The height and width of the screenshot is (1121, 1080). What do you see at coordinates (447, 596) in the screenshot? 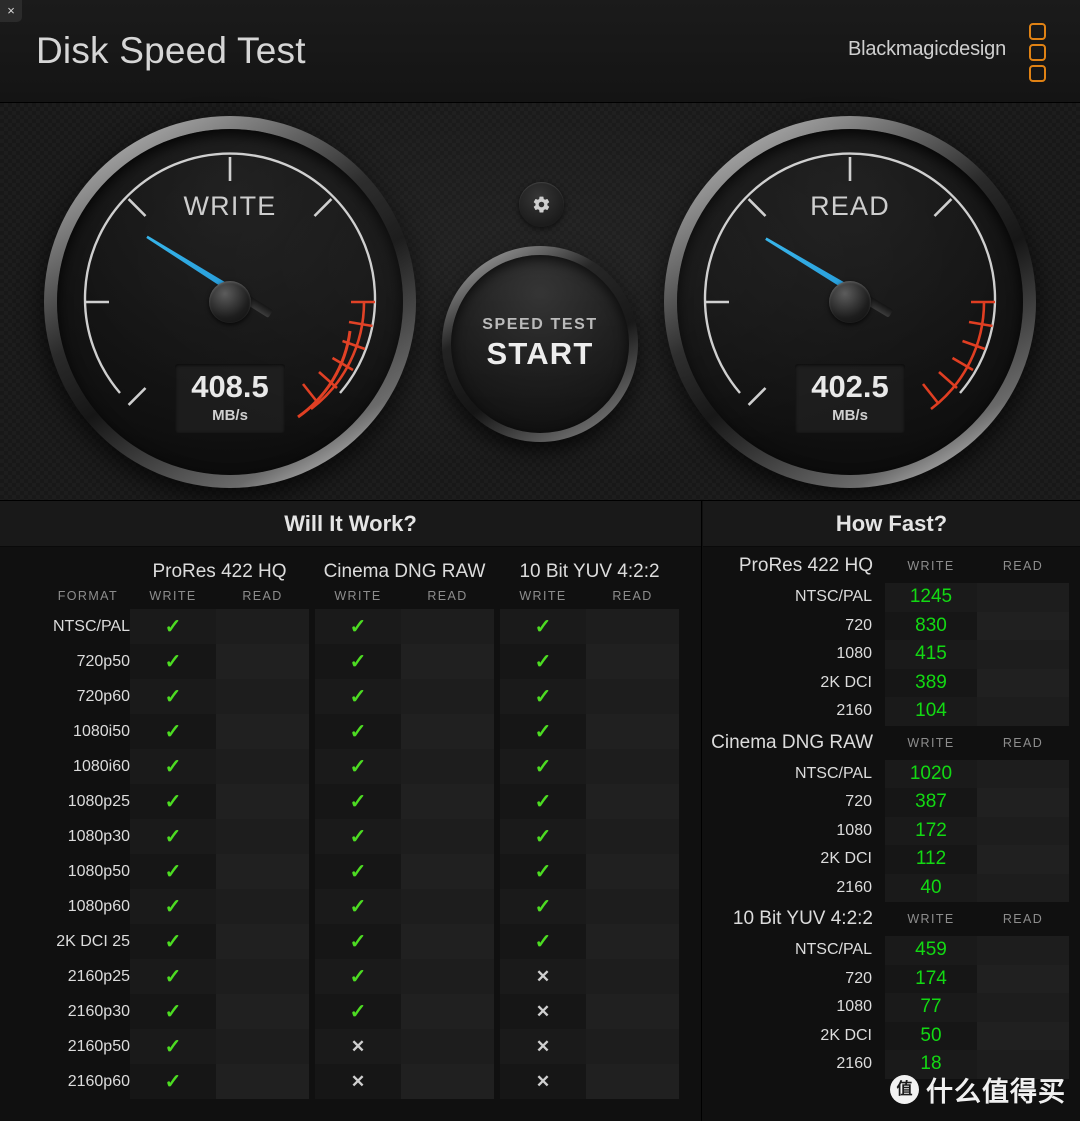
I see `sub-header-read-1: READ` at bounding box center [447, 596].